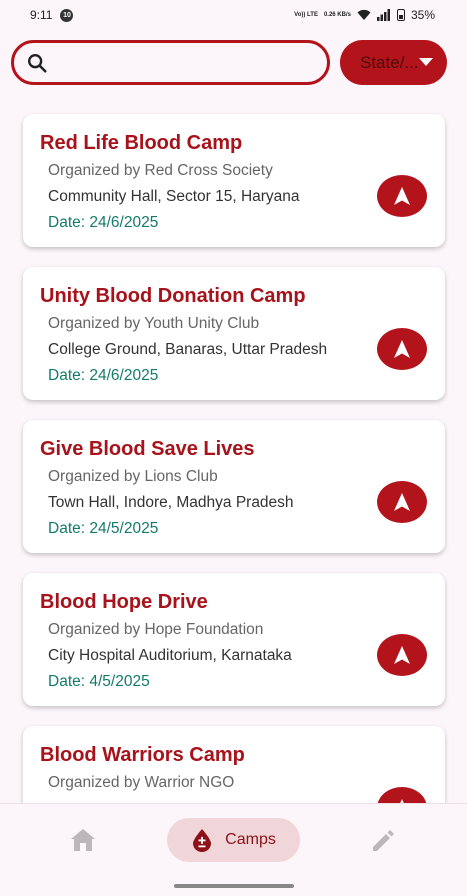  I want to click on network-type: Vo)) LTE, so click(306, 15).